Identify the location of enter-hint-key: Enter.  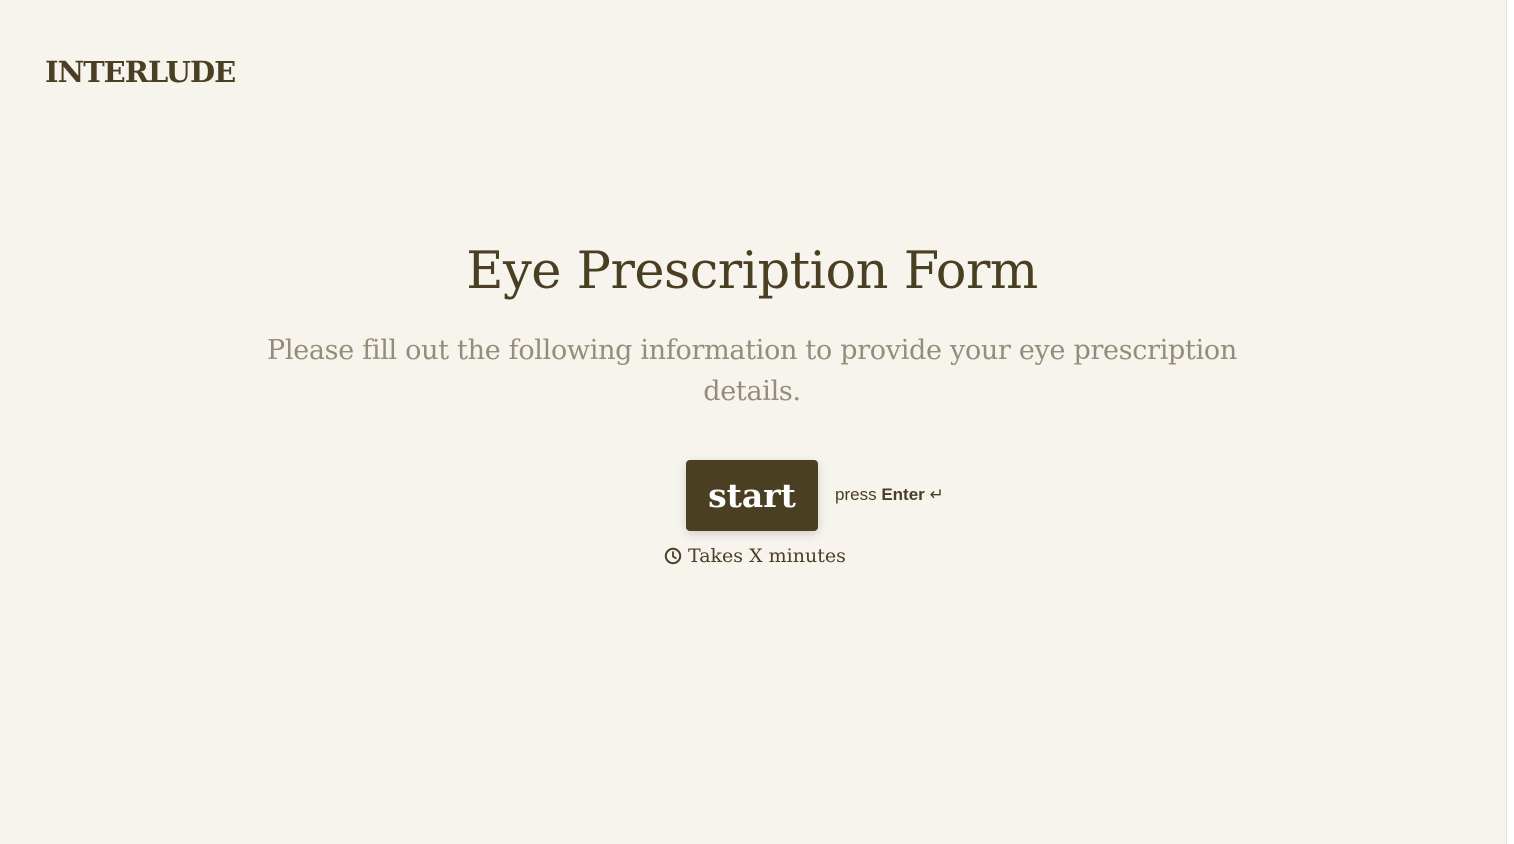
(903, 494).